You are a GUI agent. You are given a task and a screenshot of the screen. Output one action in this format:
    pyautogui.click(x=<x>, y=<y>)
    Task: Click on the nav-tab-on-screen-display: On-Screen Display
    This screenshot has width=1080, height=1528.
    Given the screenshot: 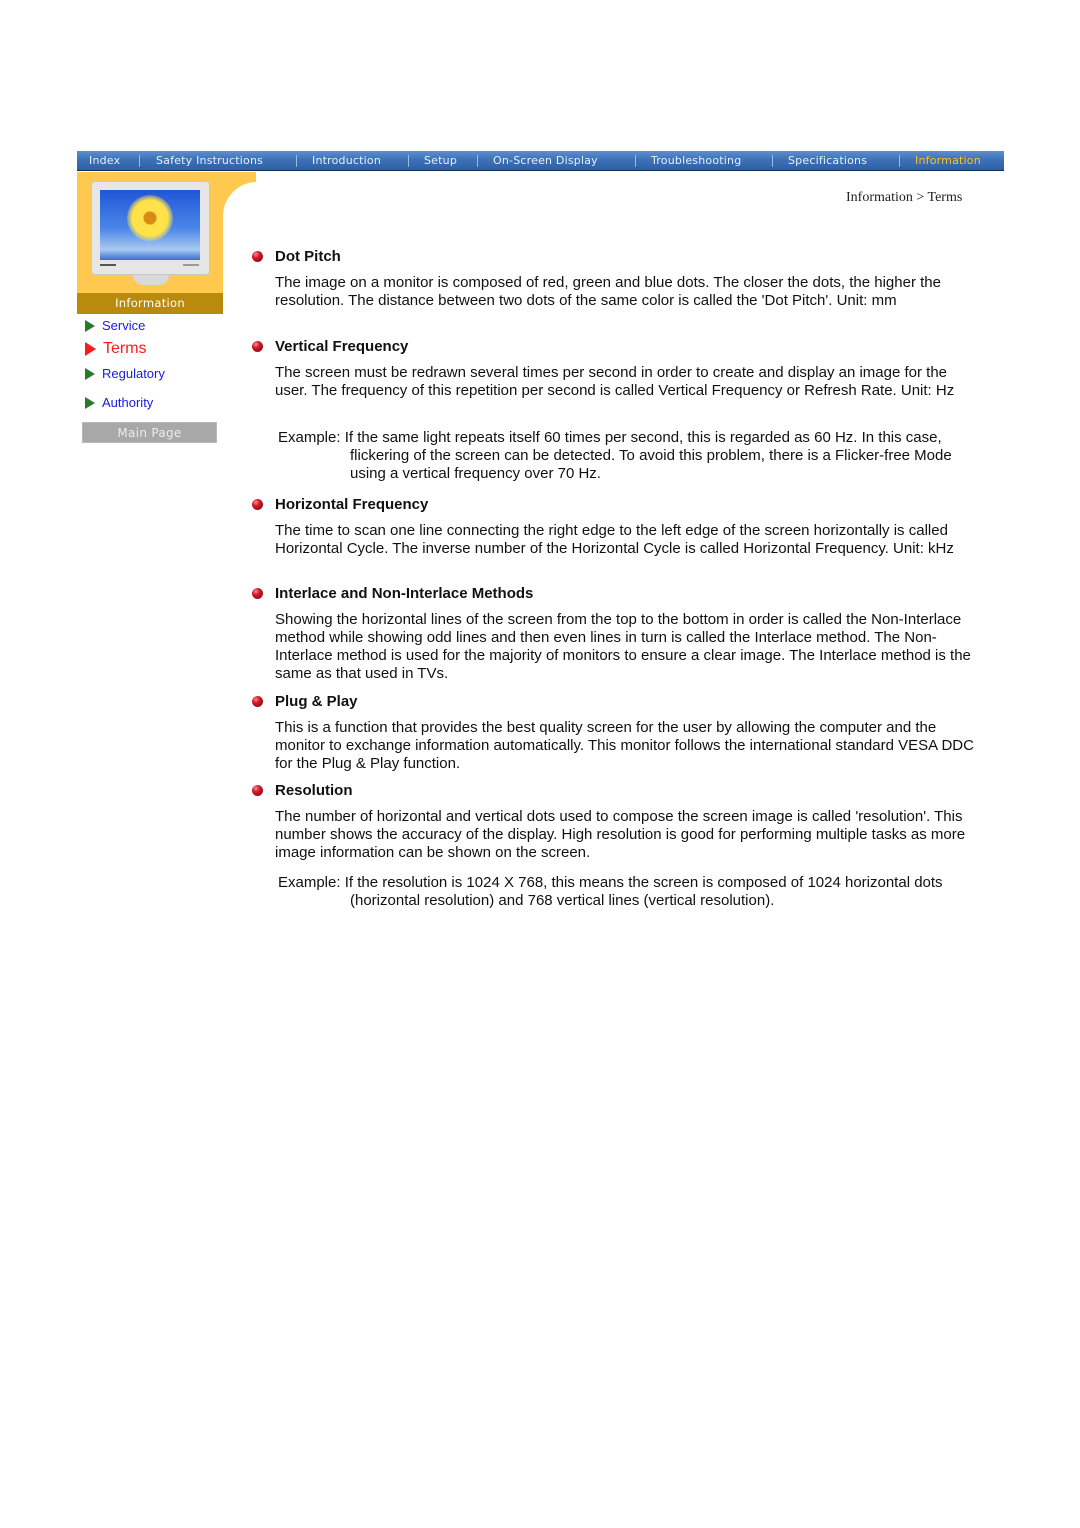 What is the action you would take?
    pyautogui.click(x=545, y=160)
    